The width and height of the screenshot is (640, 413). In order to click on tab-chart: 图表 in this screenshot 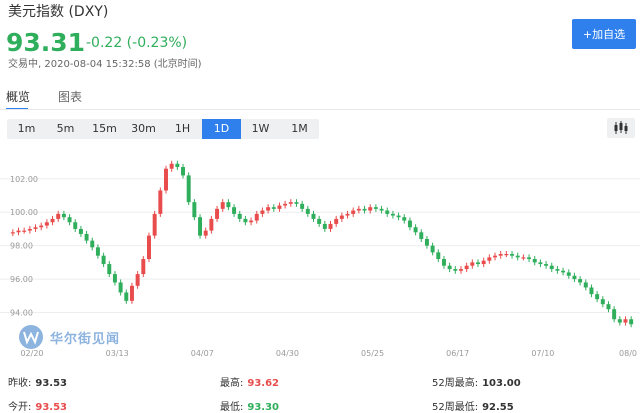, I will do `click(70, 96)`.